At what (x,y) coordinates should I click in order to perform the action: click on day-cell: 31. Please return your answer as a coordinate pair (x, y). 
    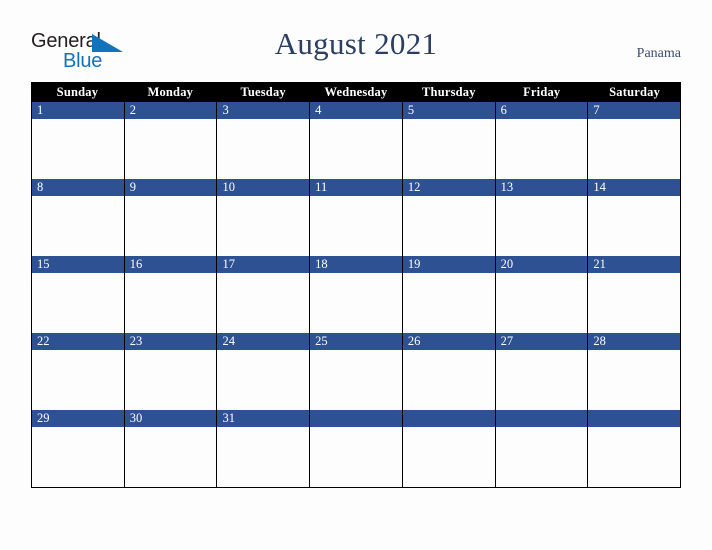
    Looking at the image, I should click on (264, 448).